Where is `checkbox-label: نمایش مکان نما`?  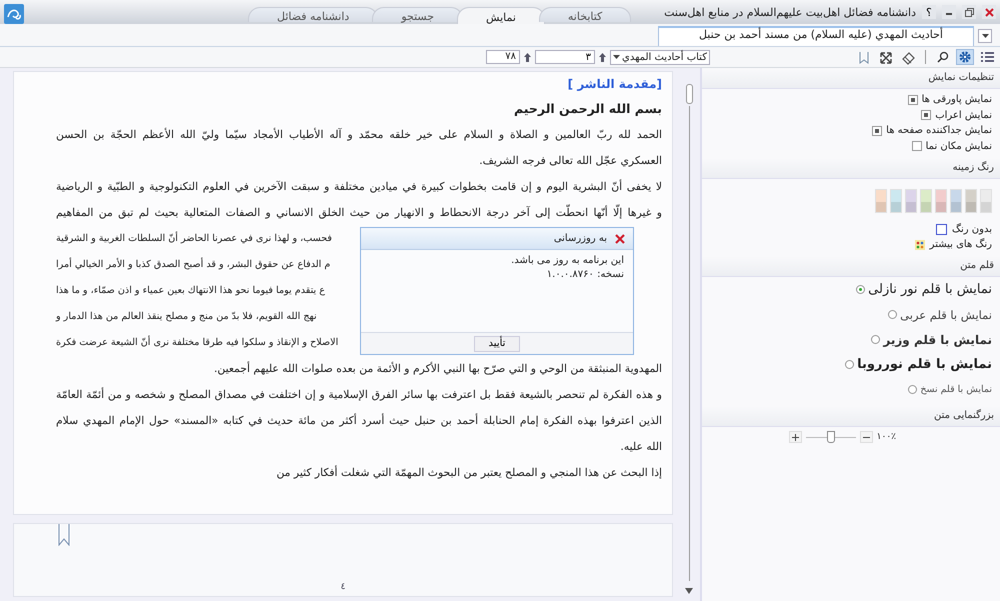 checkbox-label: نمایش مکان نما is located at coordinates (959, 146).